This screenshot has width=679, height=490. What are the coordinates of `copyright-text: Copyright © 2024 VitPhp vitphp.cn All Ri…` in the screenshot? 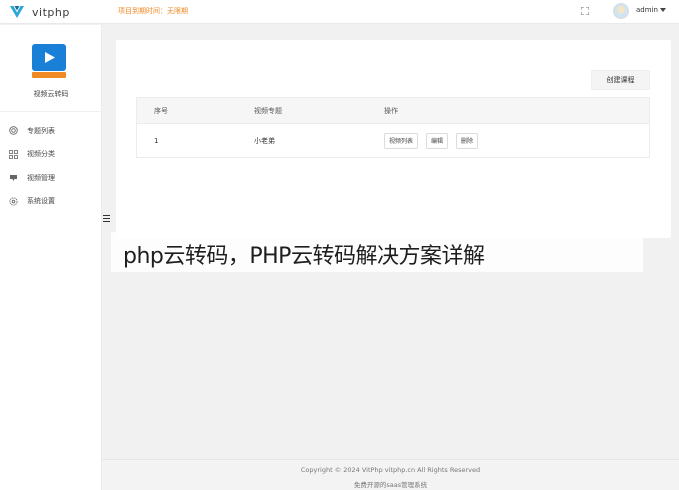 It's located at (390, 470).